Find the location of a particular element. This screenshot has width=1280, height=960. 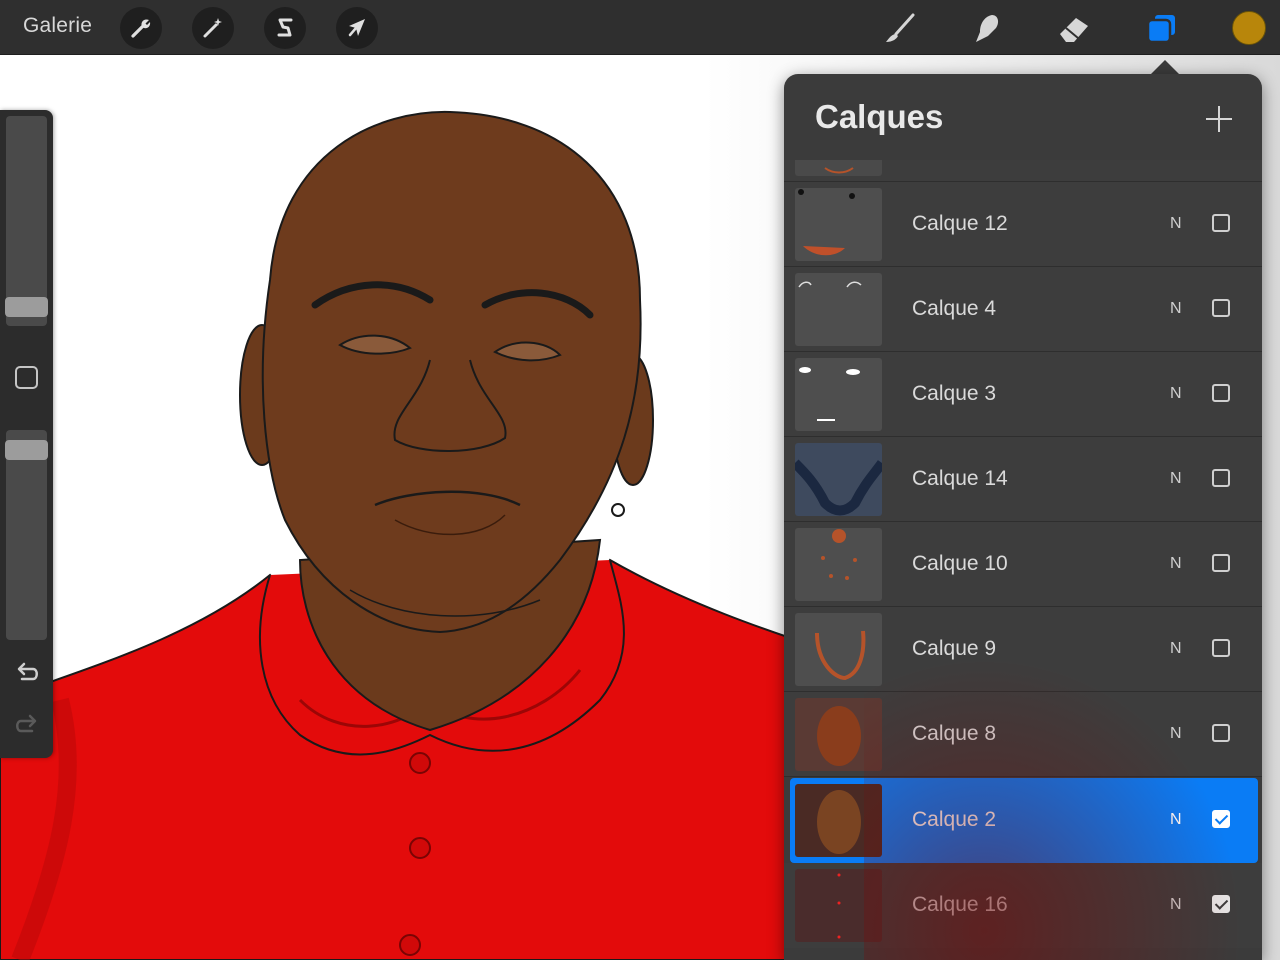

left-sidebar is located at coordinates (26, 434).